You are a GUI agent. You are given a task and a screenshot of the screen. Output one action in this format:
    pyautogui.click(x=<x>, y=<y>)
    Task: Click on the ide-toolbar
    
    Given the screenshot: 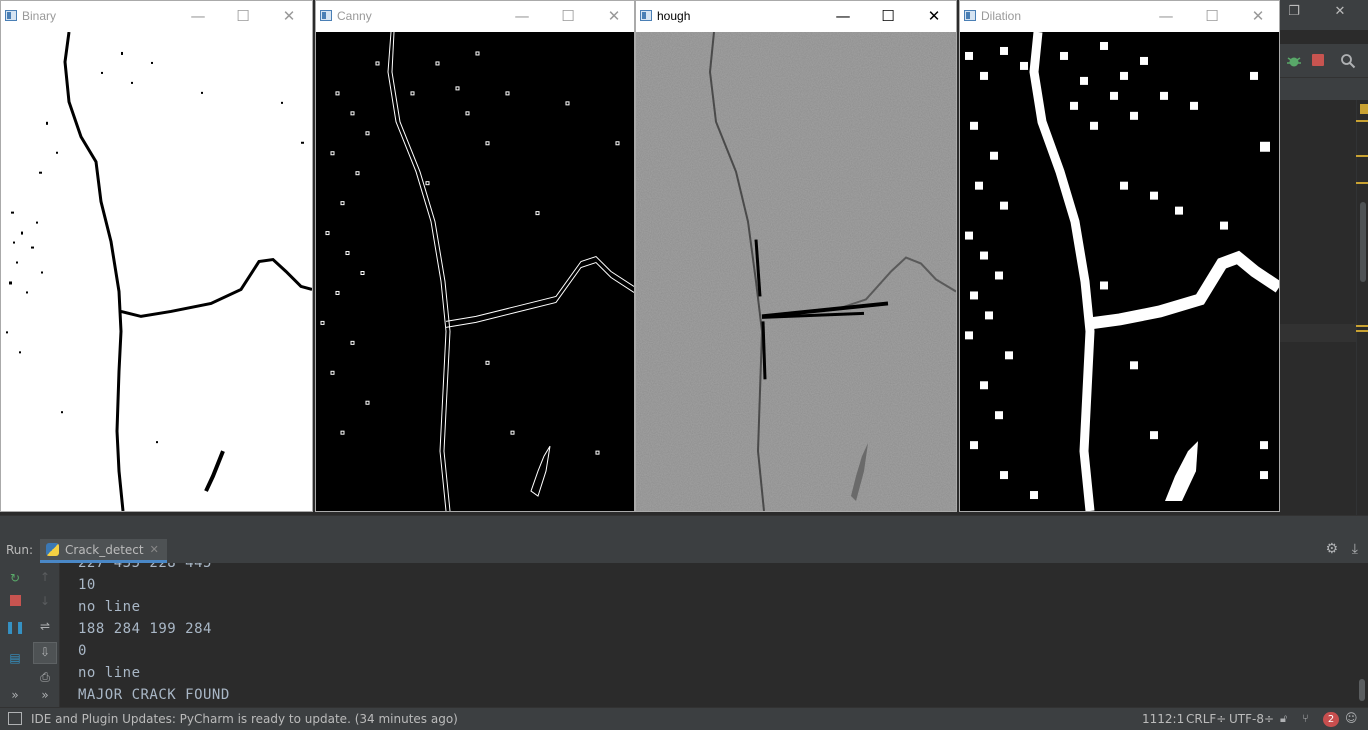 What is the action you would take?
    pyautogui.click(x=1324, y=61)
    